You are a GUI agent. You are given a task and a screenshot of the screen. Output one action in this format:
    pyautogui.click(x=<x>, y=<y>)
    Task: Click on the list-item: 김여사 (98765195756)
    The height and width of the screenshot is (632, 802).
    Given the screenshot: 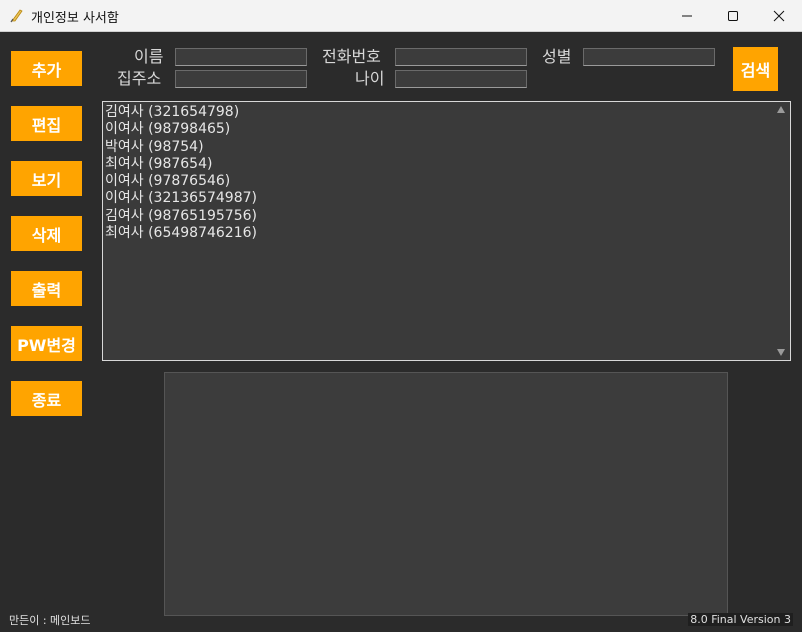 What is the action you would take?
    pyautogui.click(x=438, y=216)
    